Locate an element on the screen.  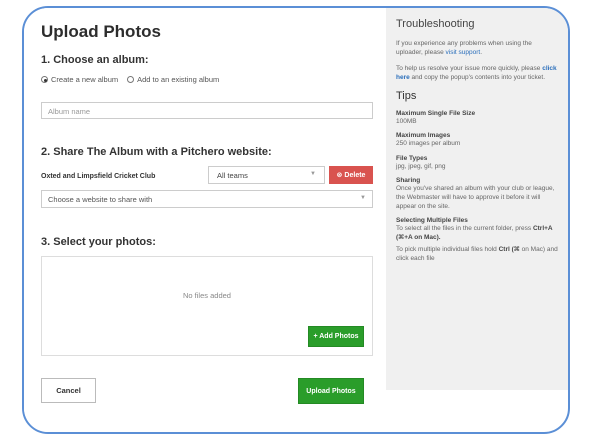
add-photos-button: + Add Photos is located at coordinates (336, 336).